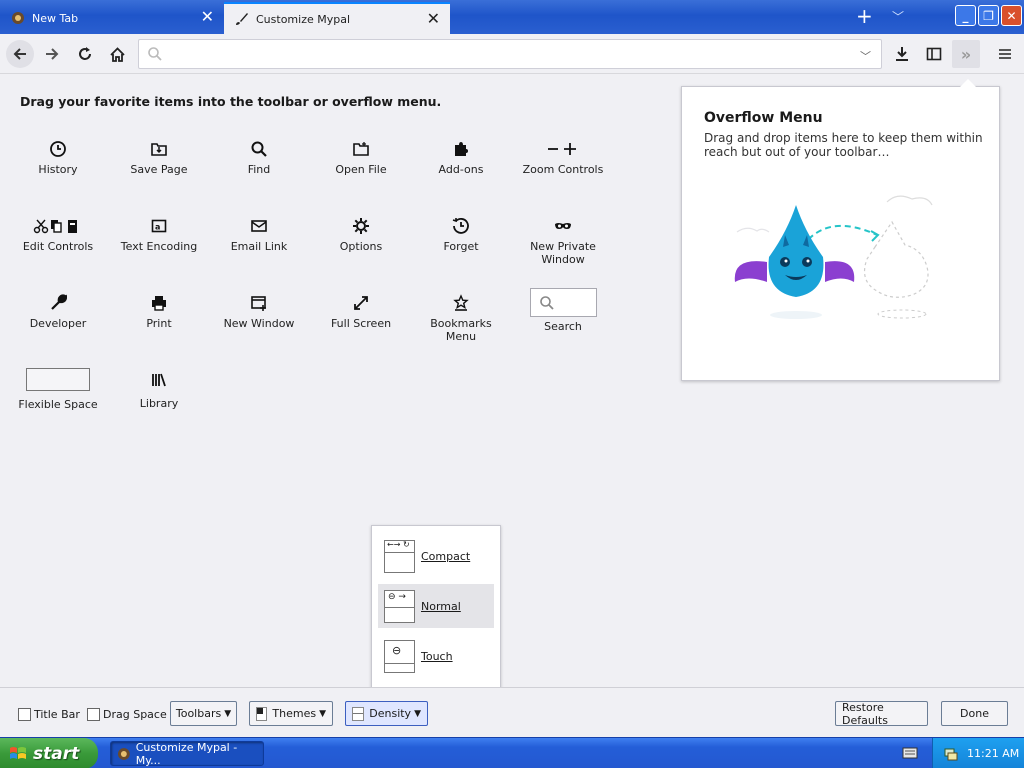 The height and width of the screenshot is (768, 1024). Describe the element at coordinates (159, 403) in the screenshot. I see `item-label: Library` at that location.